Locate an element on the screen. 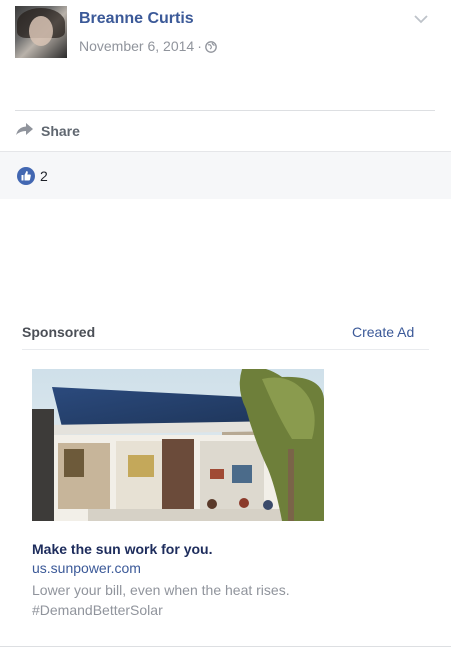 The width and height of the screenshot is (451, 650). post-date: November 6, 2014 is located at coordinates (136, 46).